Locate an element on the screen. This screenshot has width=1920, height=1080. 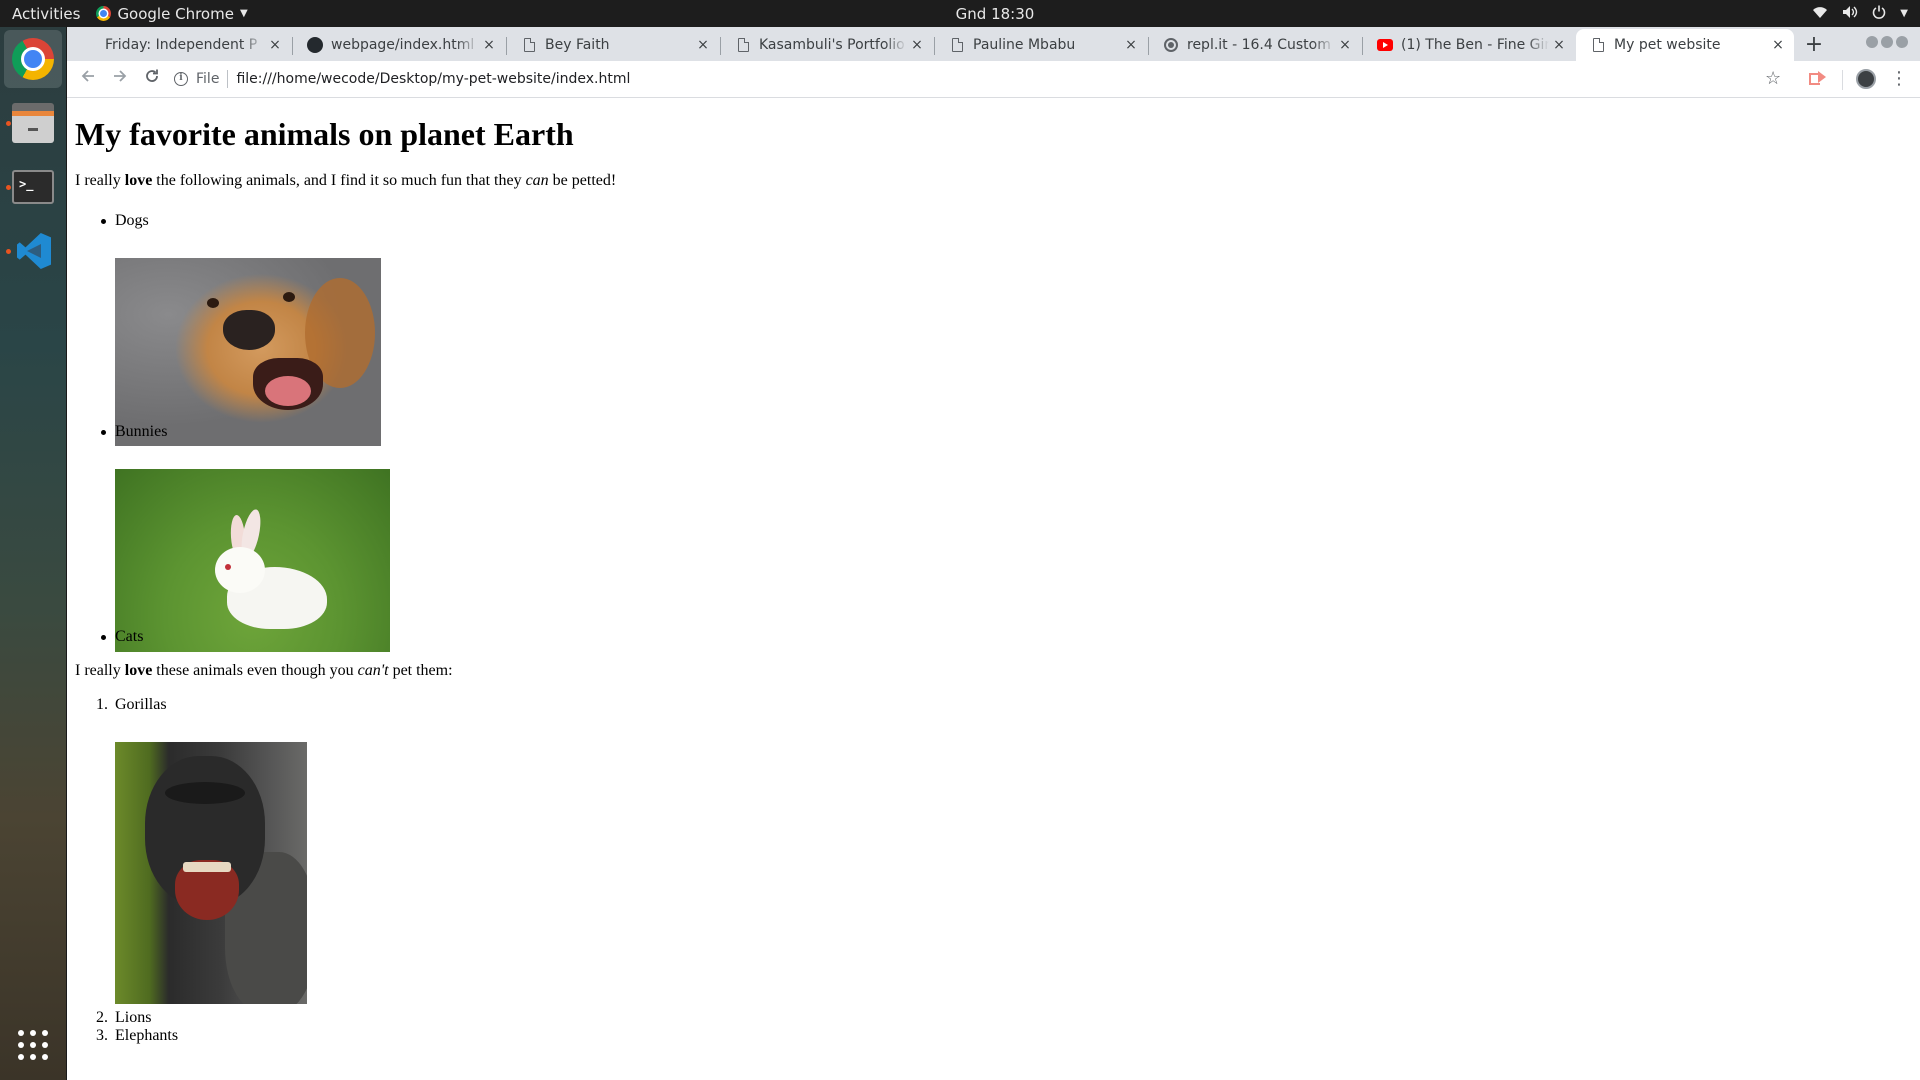
maximize-icon is located at coordinates (1887, 42).